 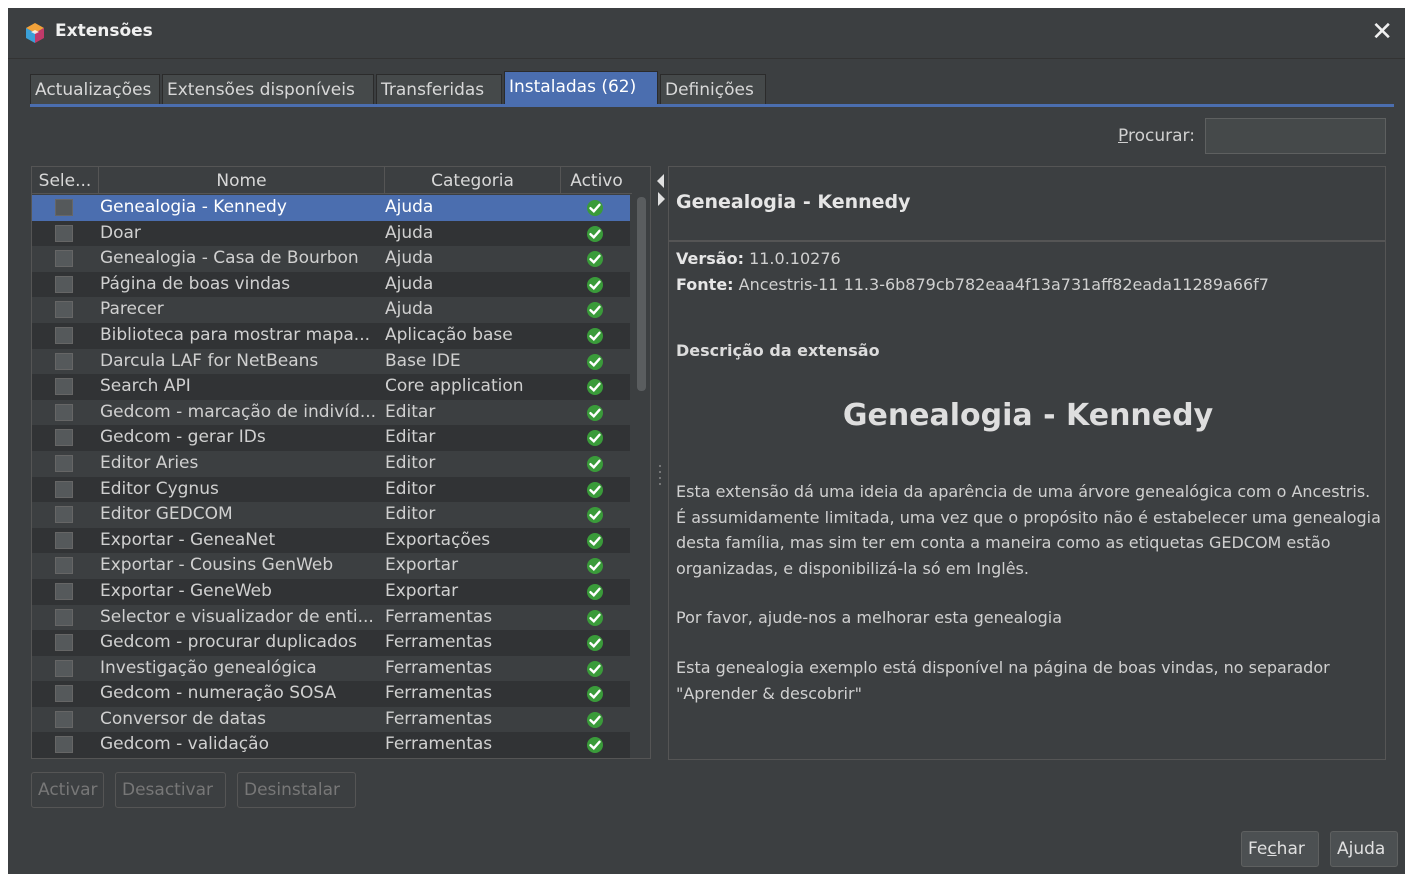 What do you see at coordinates (331, 745) in the screenshot?
I see `table-row: Gedcom - validação Ferramentas` at bounding box center [331, 745].